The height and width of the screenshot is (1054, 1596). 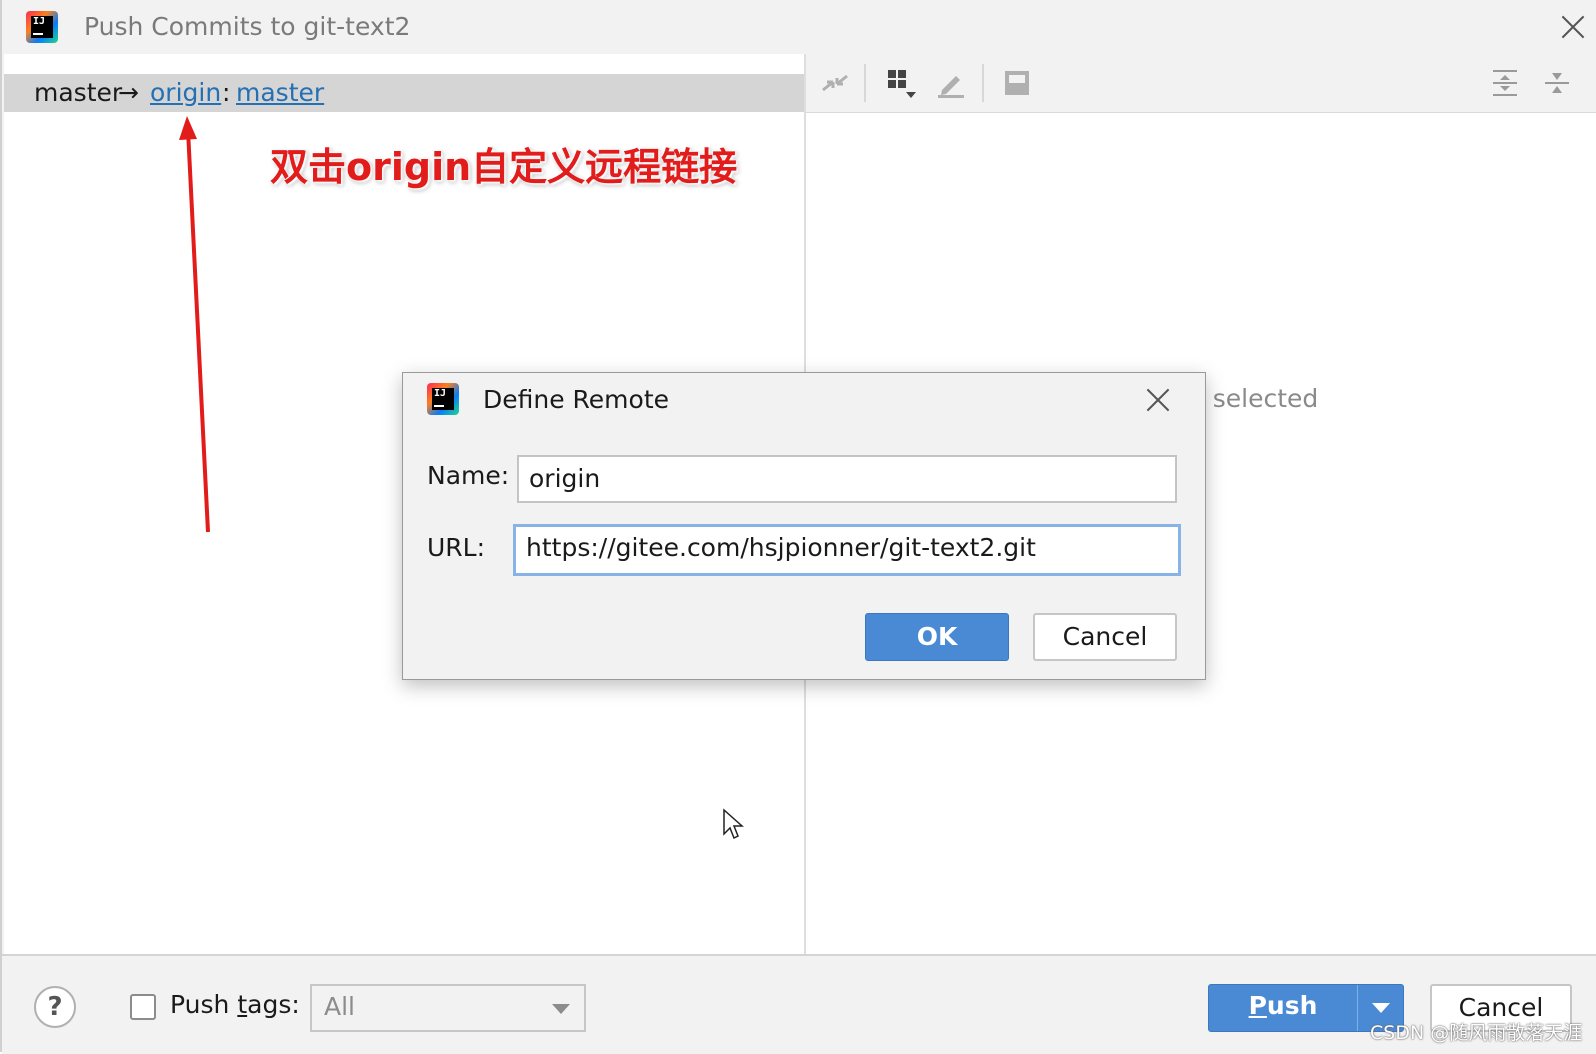 What do you see at coordinates (835, 83) in the screenshot?
I see `merge-arrows-icon` at bounding box center [835, 83].